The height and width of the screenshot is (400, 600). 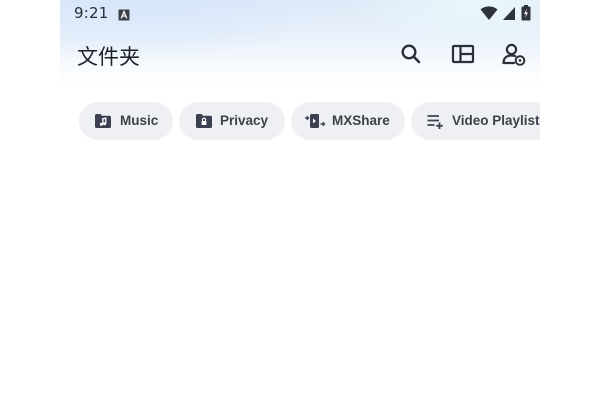 What do you see at coordinates (361, 120) in the screenshot?
I see `chip-mxshare-label: MXShare` at bounding box center [361, 120].